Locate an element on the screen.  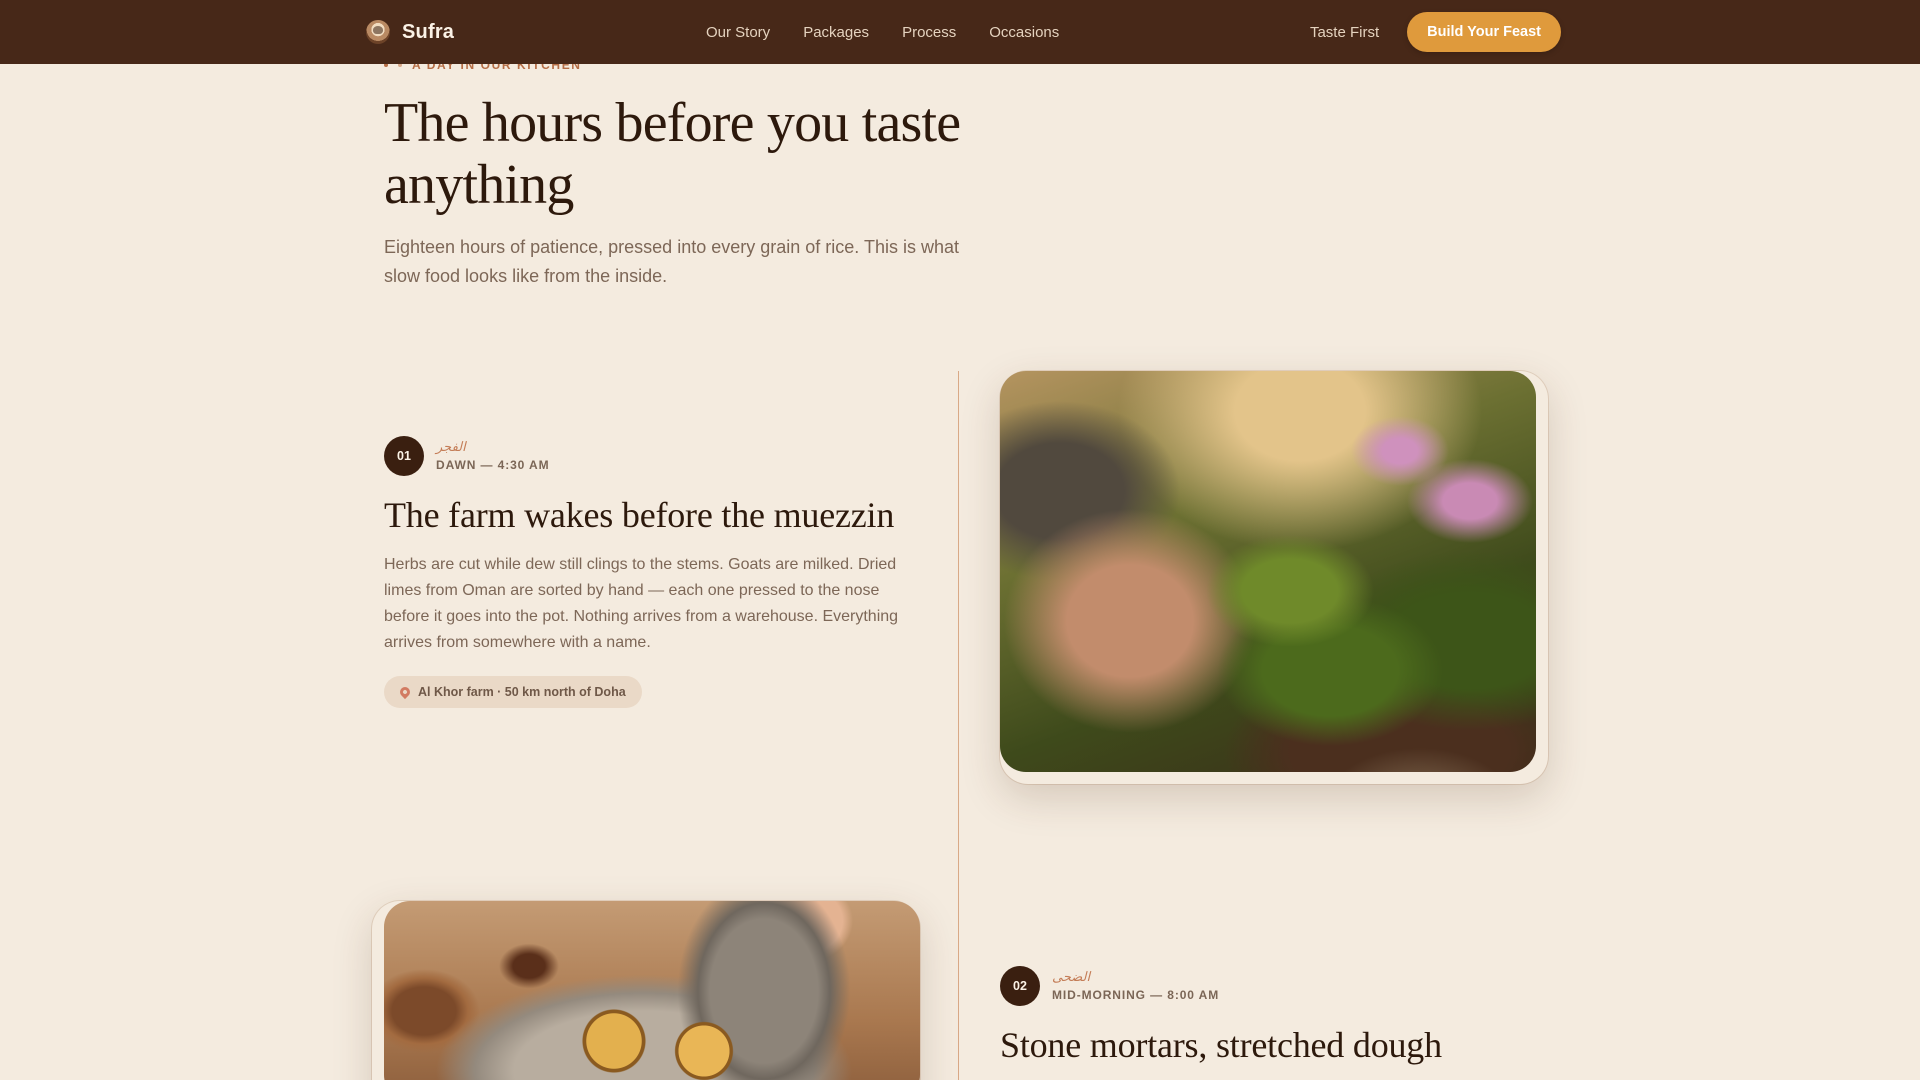
timeline-divider is located at coordinates (958, 725).